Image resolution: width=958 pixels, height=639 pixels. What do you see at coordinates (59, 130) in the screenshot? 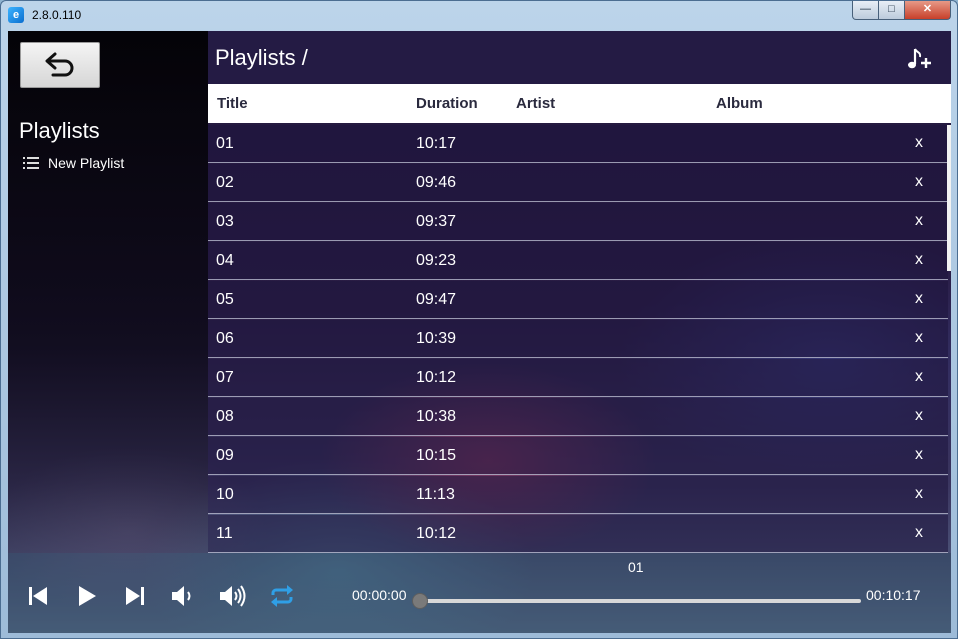
I see `sidebar-title: Playlists` at bounding box center [59, 130].